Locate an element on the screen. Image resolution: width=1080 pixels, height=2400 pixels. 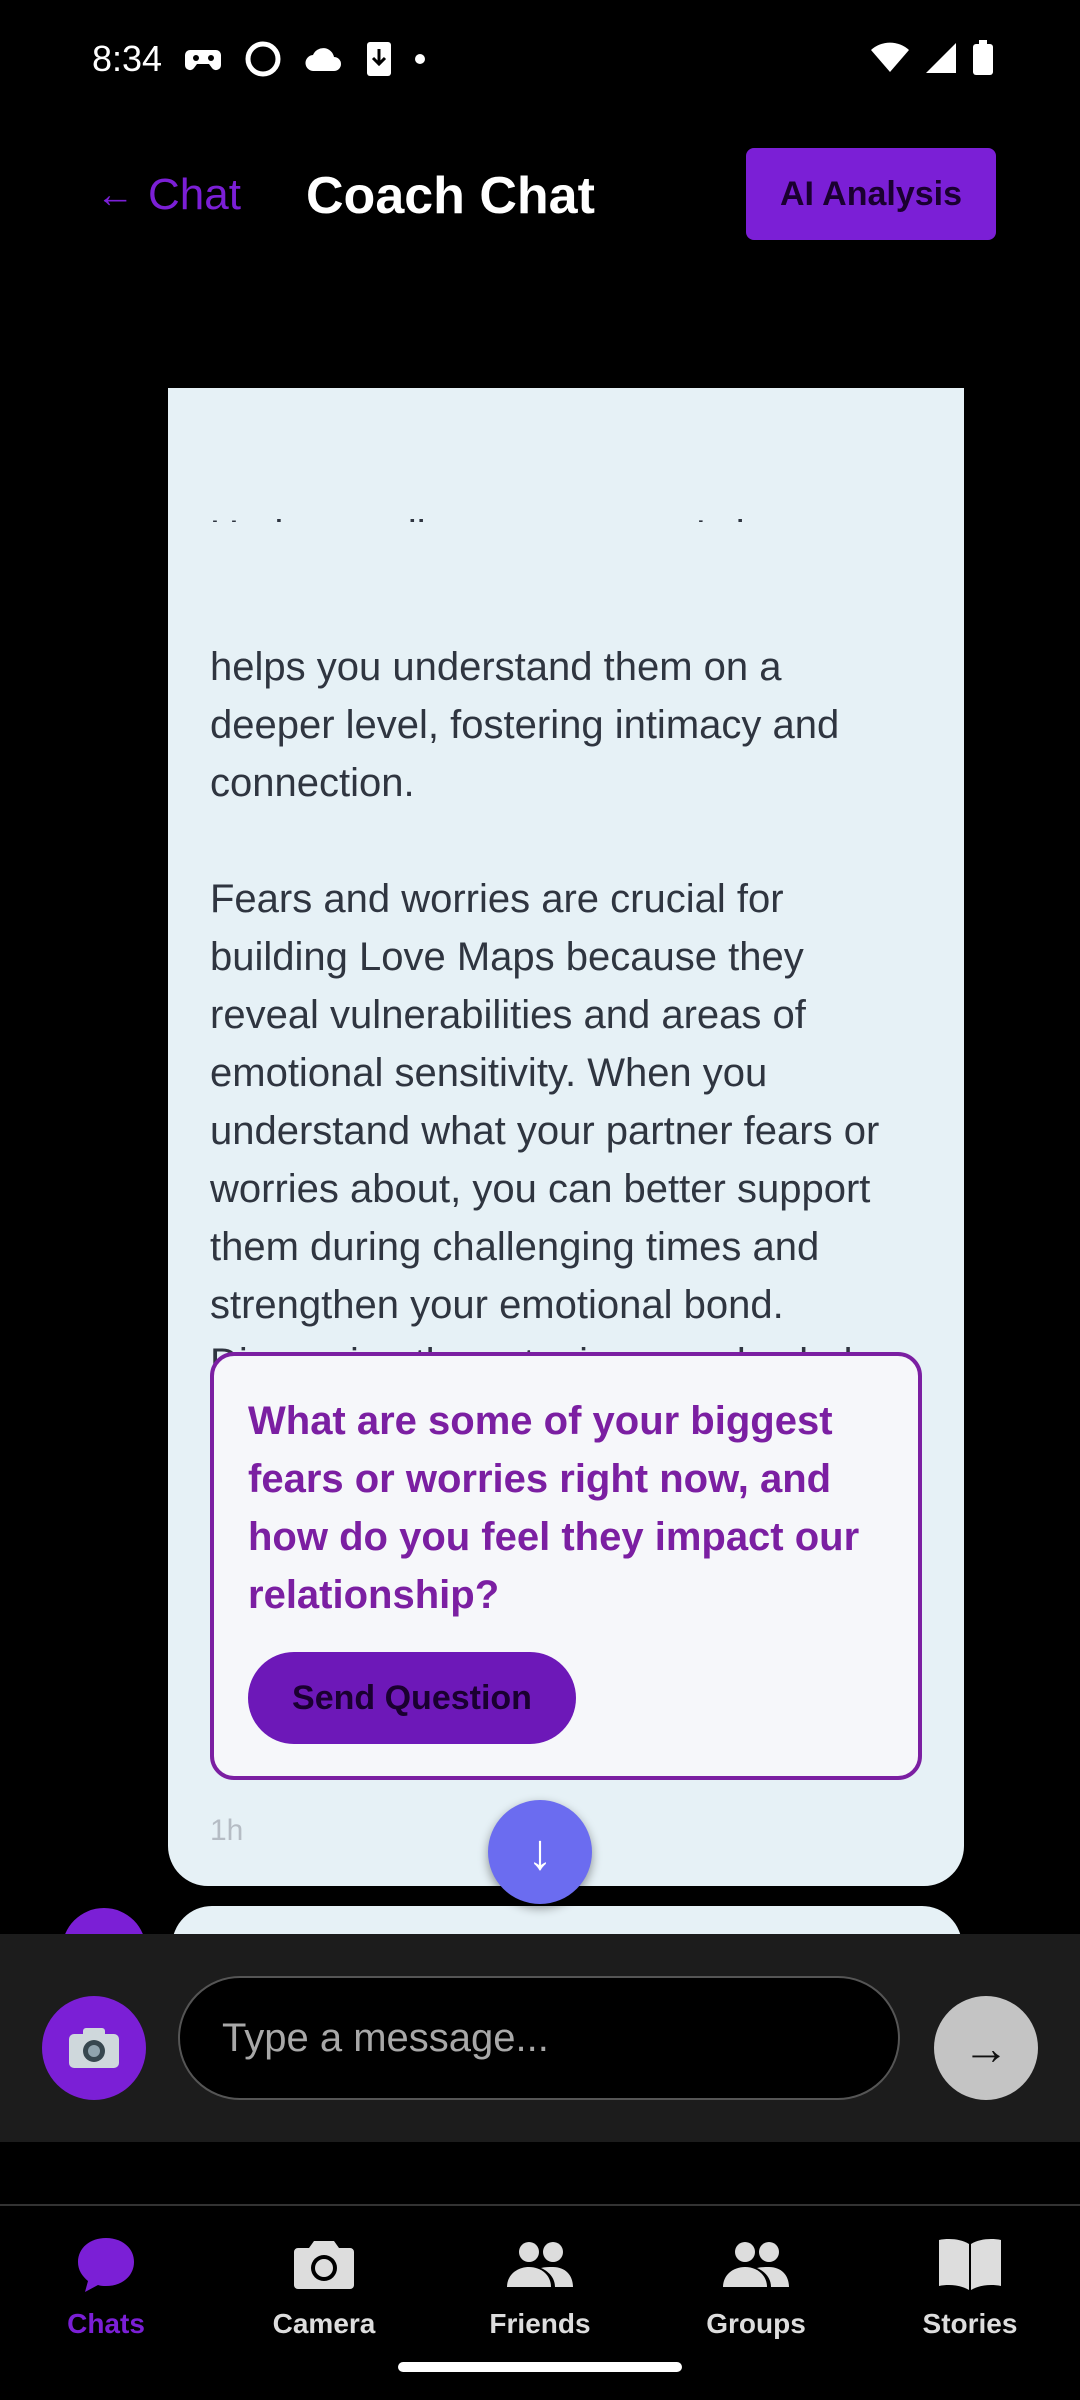
arrow-right-icon: → is located at coordinates (986, 2048).